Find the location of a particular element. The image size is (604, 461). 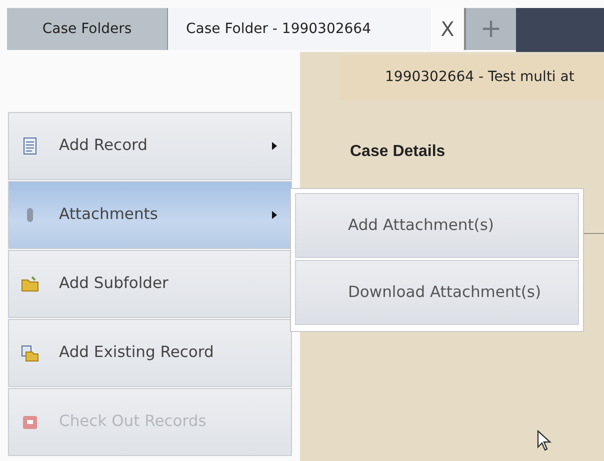

document-icon is located at coordinates (30, 146).